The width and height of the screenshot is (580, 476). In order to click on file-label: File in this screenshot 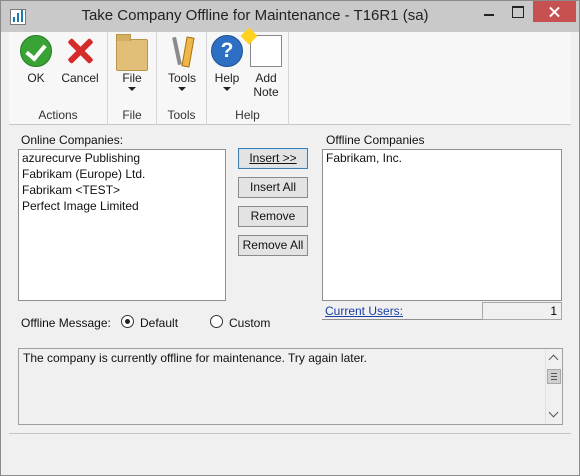, I will do `click(132, 78)`.